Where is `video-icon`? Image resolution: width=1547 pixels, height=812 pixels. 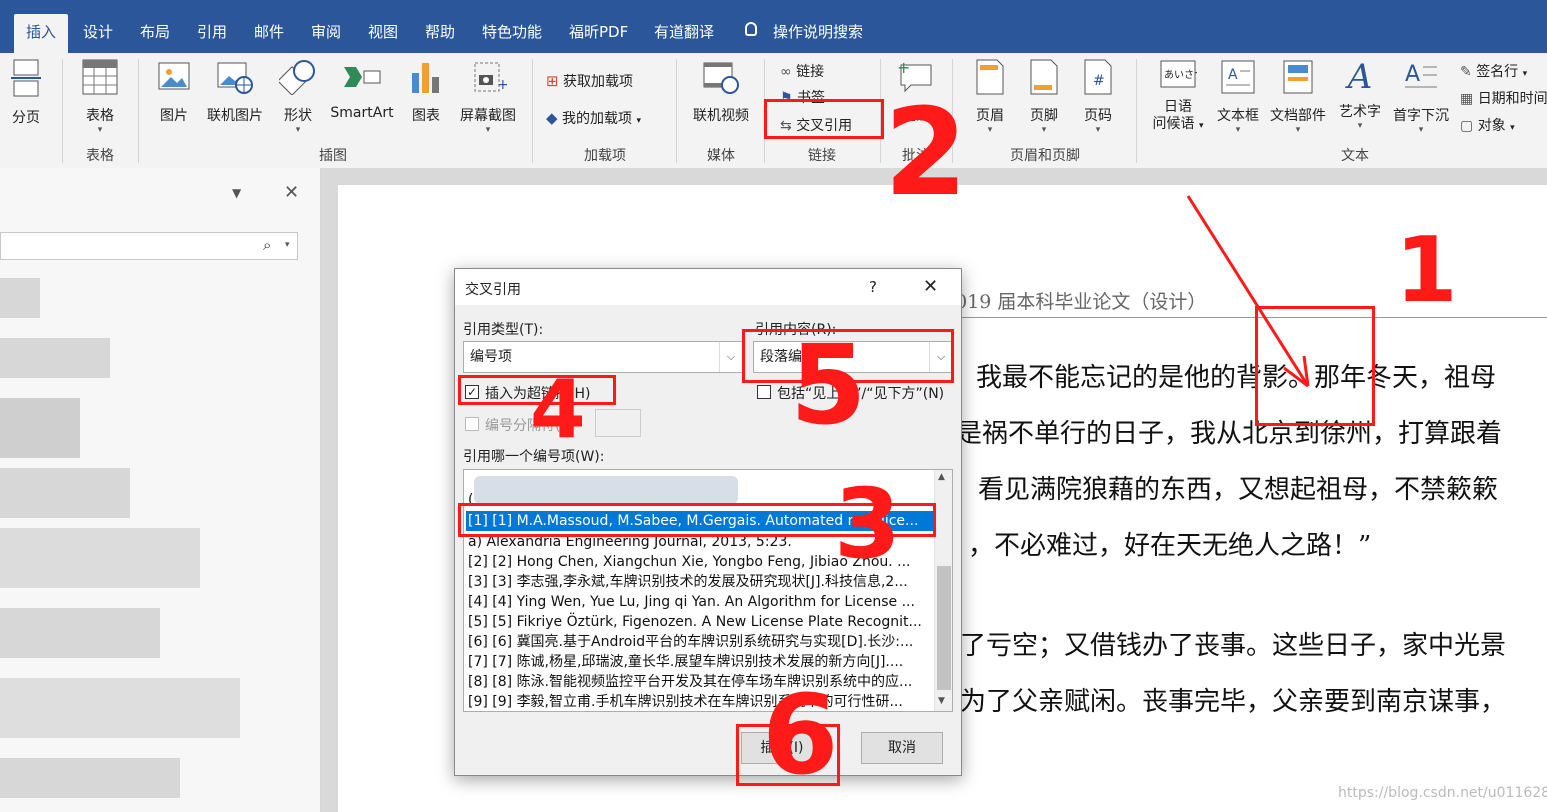 video-icon is located at coordinates (721, 78).